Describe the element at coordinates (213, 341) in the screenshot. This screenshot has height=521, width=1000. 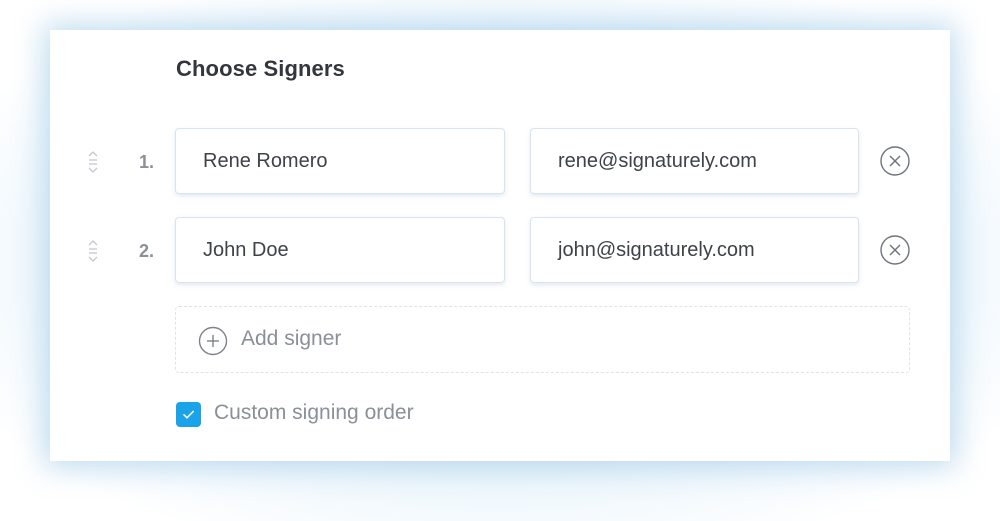
I see `plus-circle-icon` at that location.